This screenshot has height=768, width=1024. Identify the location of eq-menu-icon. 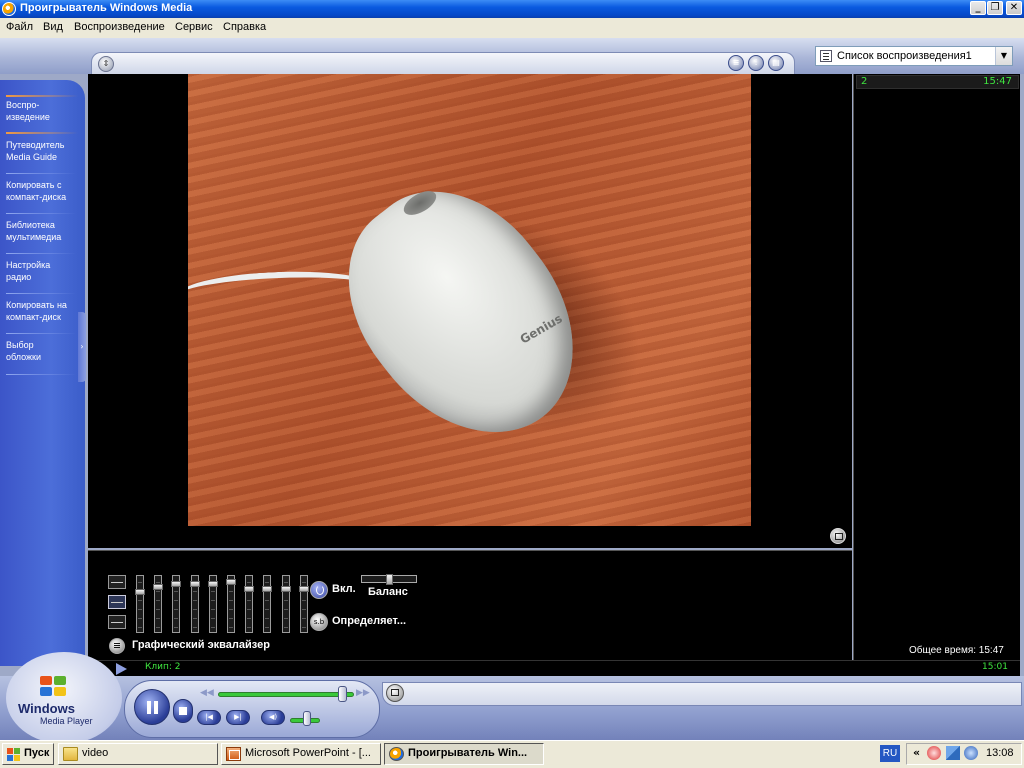
(117, 646).